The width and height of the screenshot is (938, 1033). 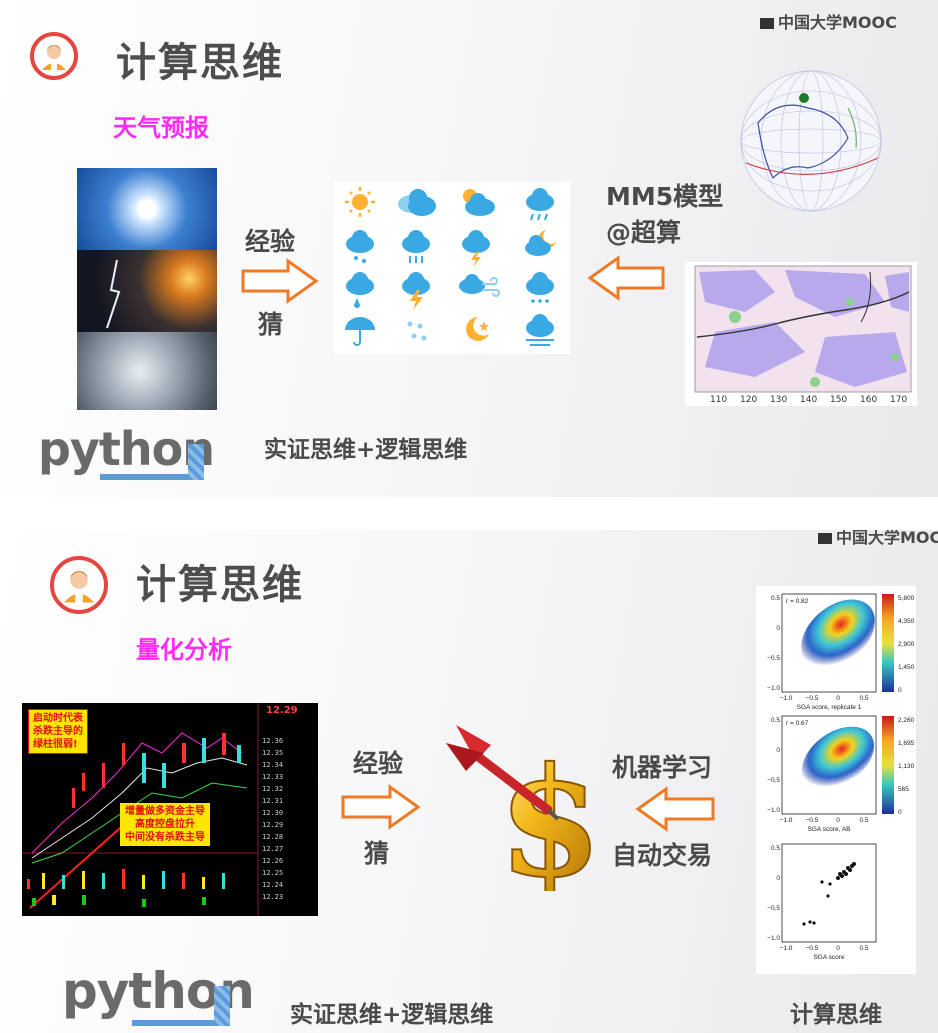 I want to click on svg-text: 140, so click(x=808, y=400).